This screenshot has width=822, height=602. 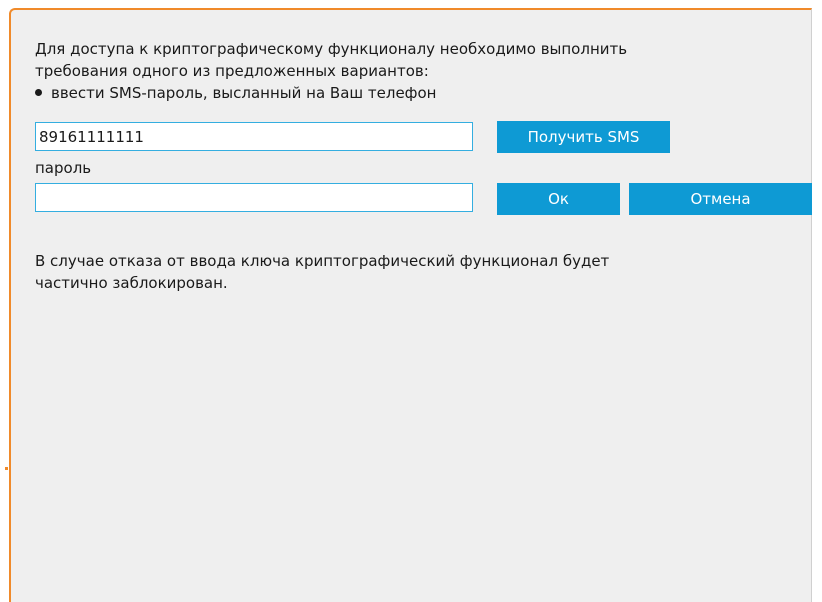 I want to click on get-sms-button: Получить SMS, so click(x=583, y=137).